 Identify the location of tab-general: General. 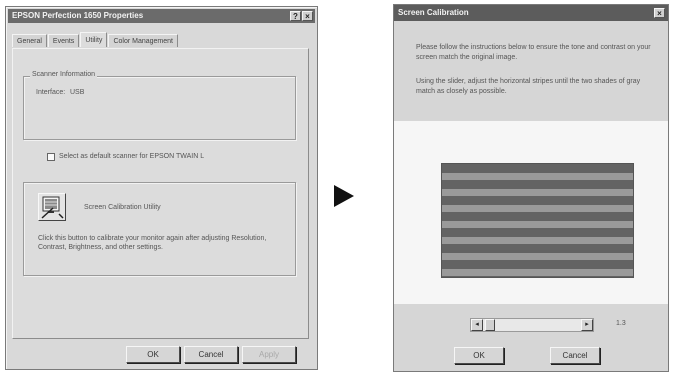
(29, 40).